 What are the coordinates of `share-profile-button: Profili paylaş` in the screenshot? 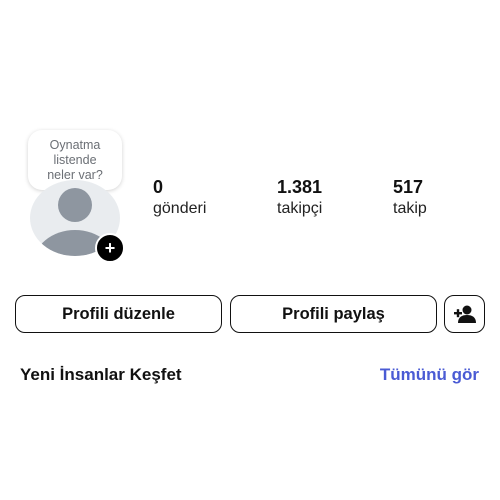 It's located at (333, 314).